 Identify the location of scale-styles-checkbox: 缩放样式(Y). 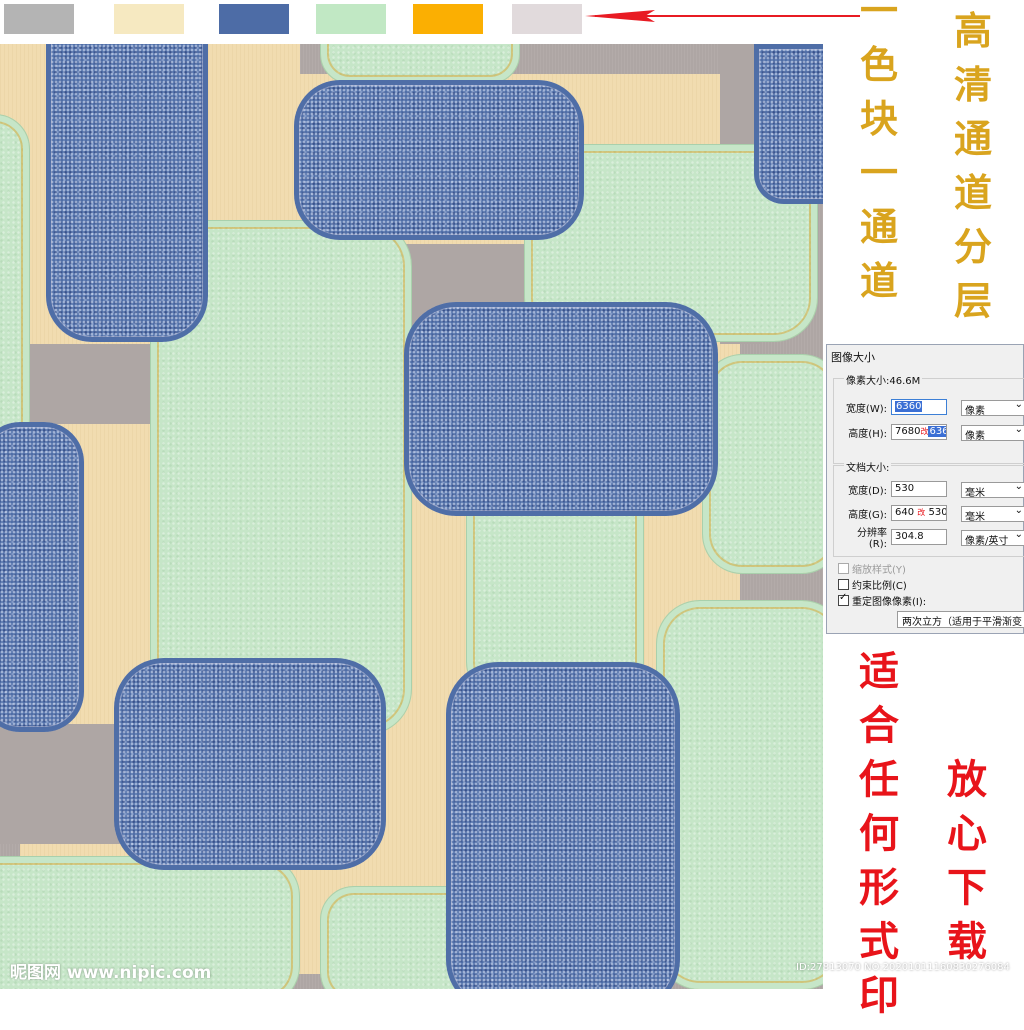
(872, 568).